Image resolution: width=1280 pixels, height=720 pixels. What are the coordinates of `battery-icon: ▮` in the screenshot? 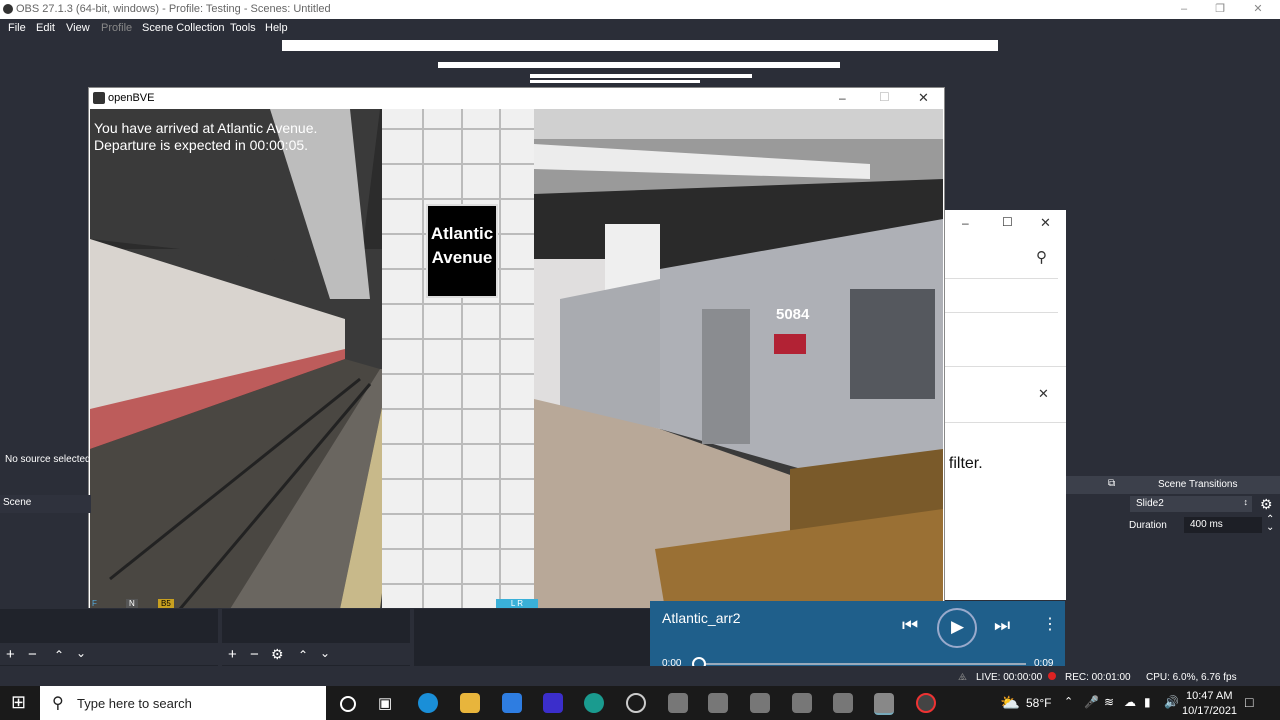 It's located at (1147, 702).